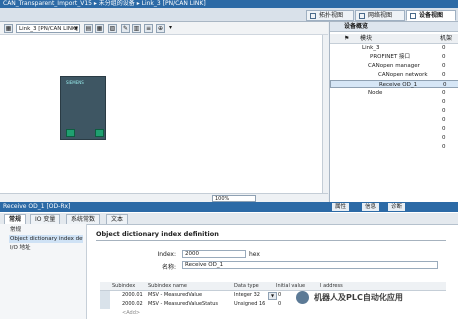 The height and width of the screenshot is (319, 458). I want to click on nav-general: 常规, so click(15, 230).